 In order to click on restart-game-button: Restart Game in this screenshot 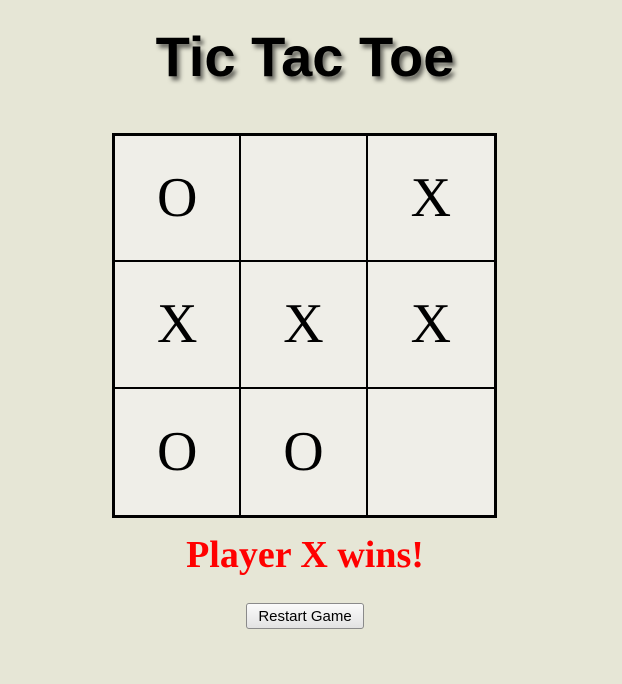, I will do `click(305, 616)`.